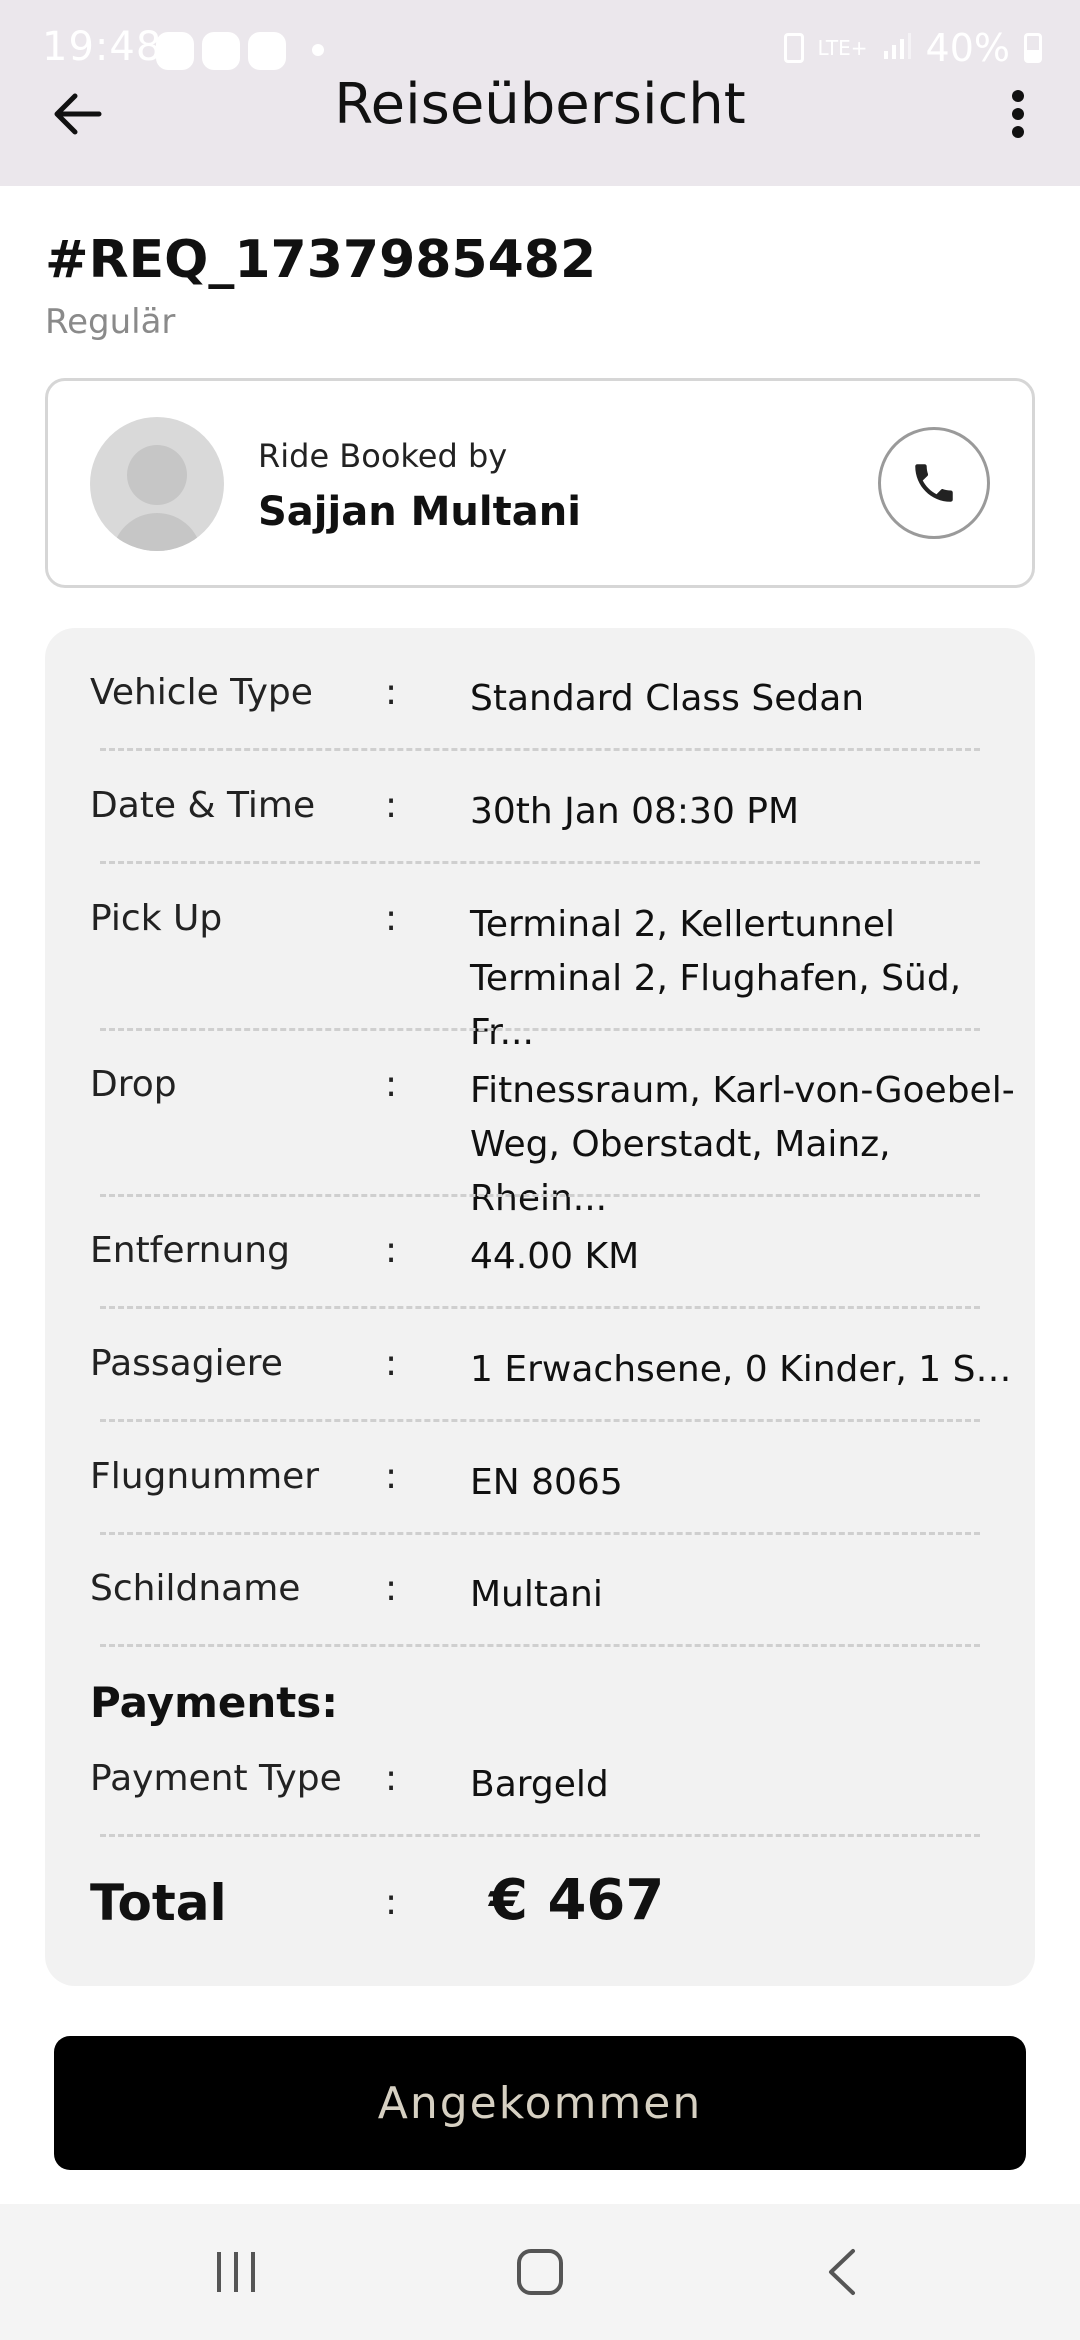 Image resolution: width=1080 pixels, height=2340 pixels. Describe the element at coordinates (203, 805) in the screenshot. I see `detail-key: Date & Time` at that location.